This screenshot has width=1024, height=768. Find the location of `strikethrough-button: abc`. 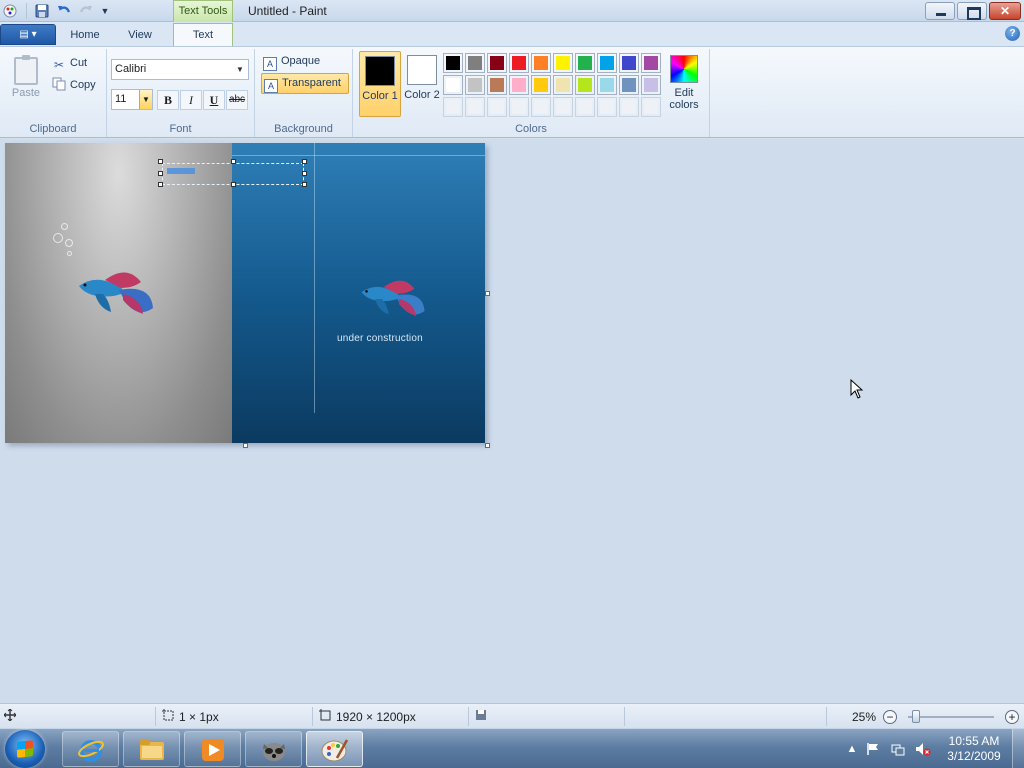

strikethrough-button: abc is located at coordinates (237, 100).